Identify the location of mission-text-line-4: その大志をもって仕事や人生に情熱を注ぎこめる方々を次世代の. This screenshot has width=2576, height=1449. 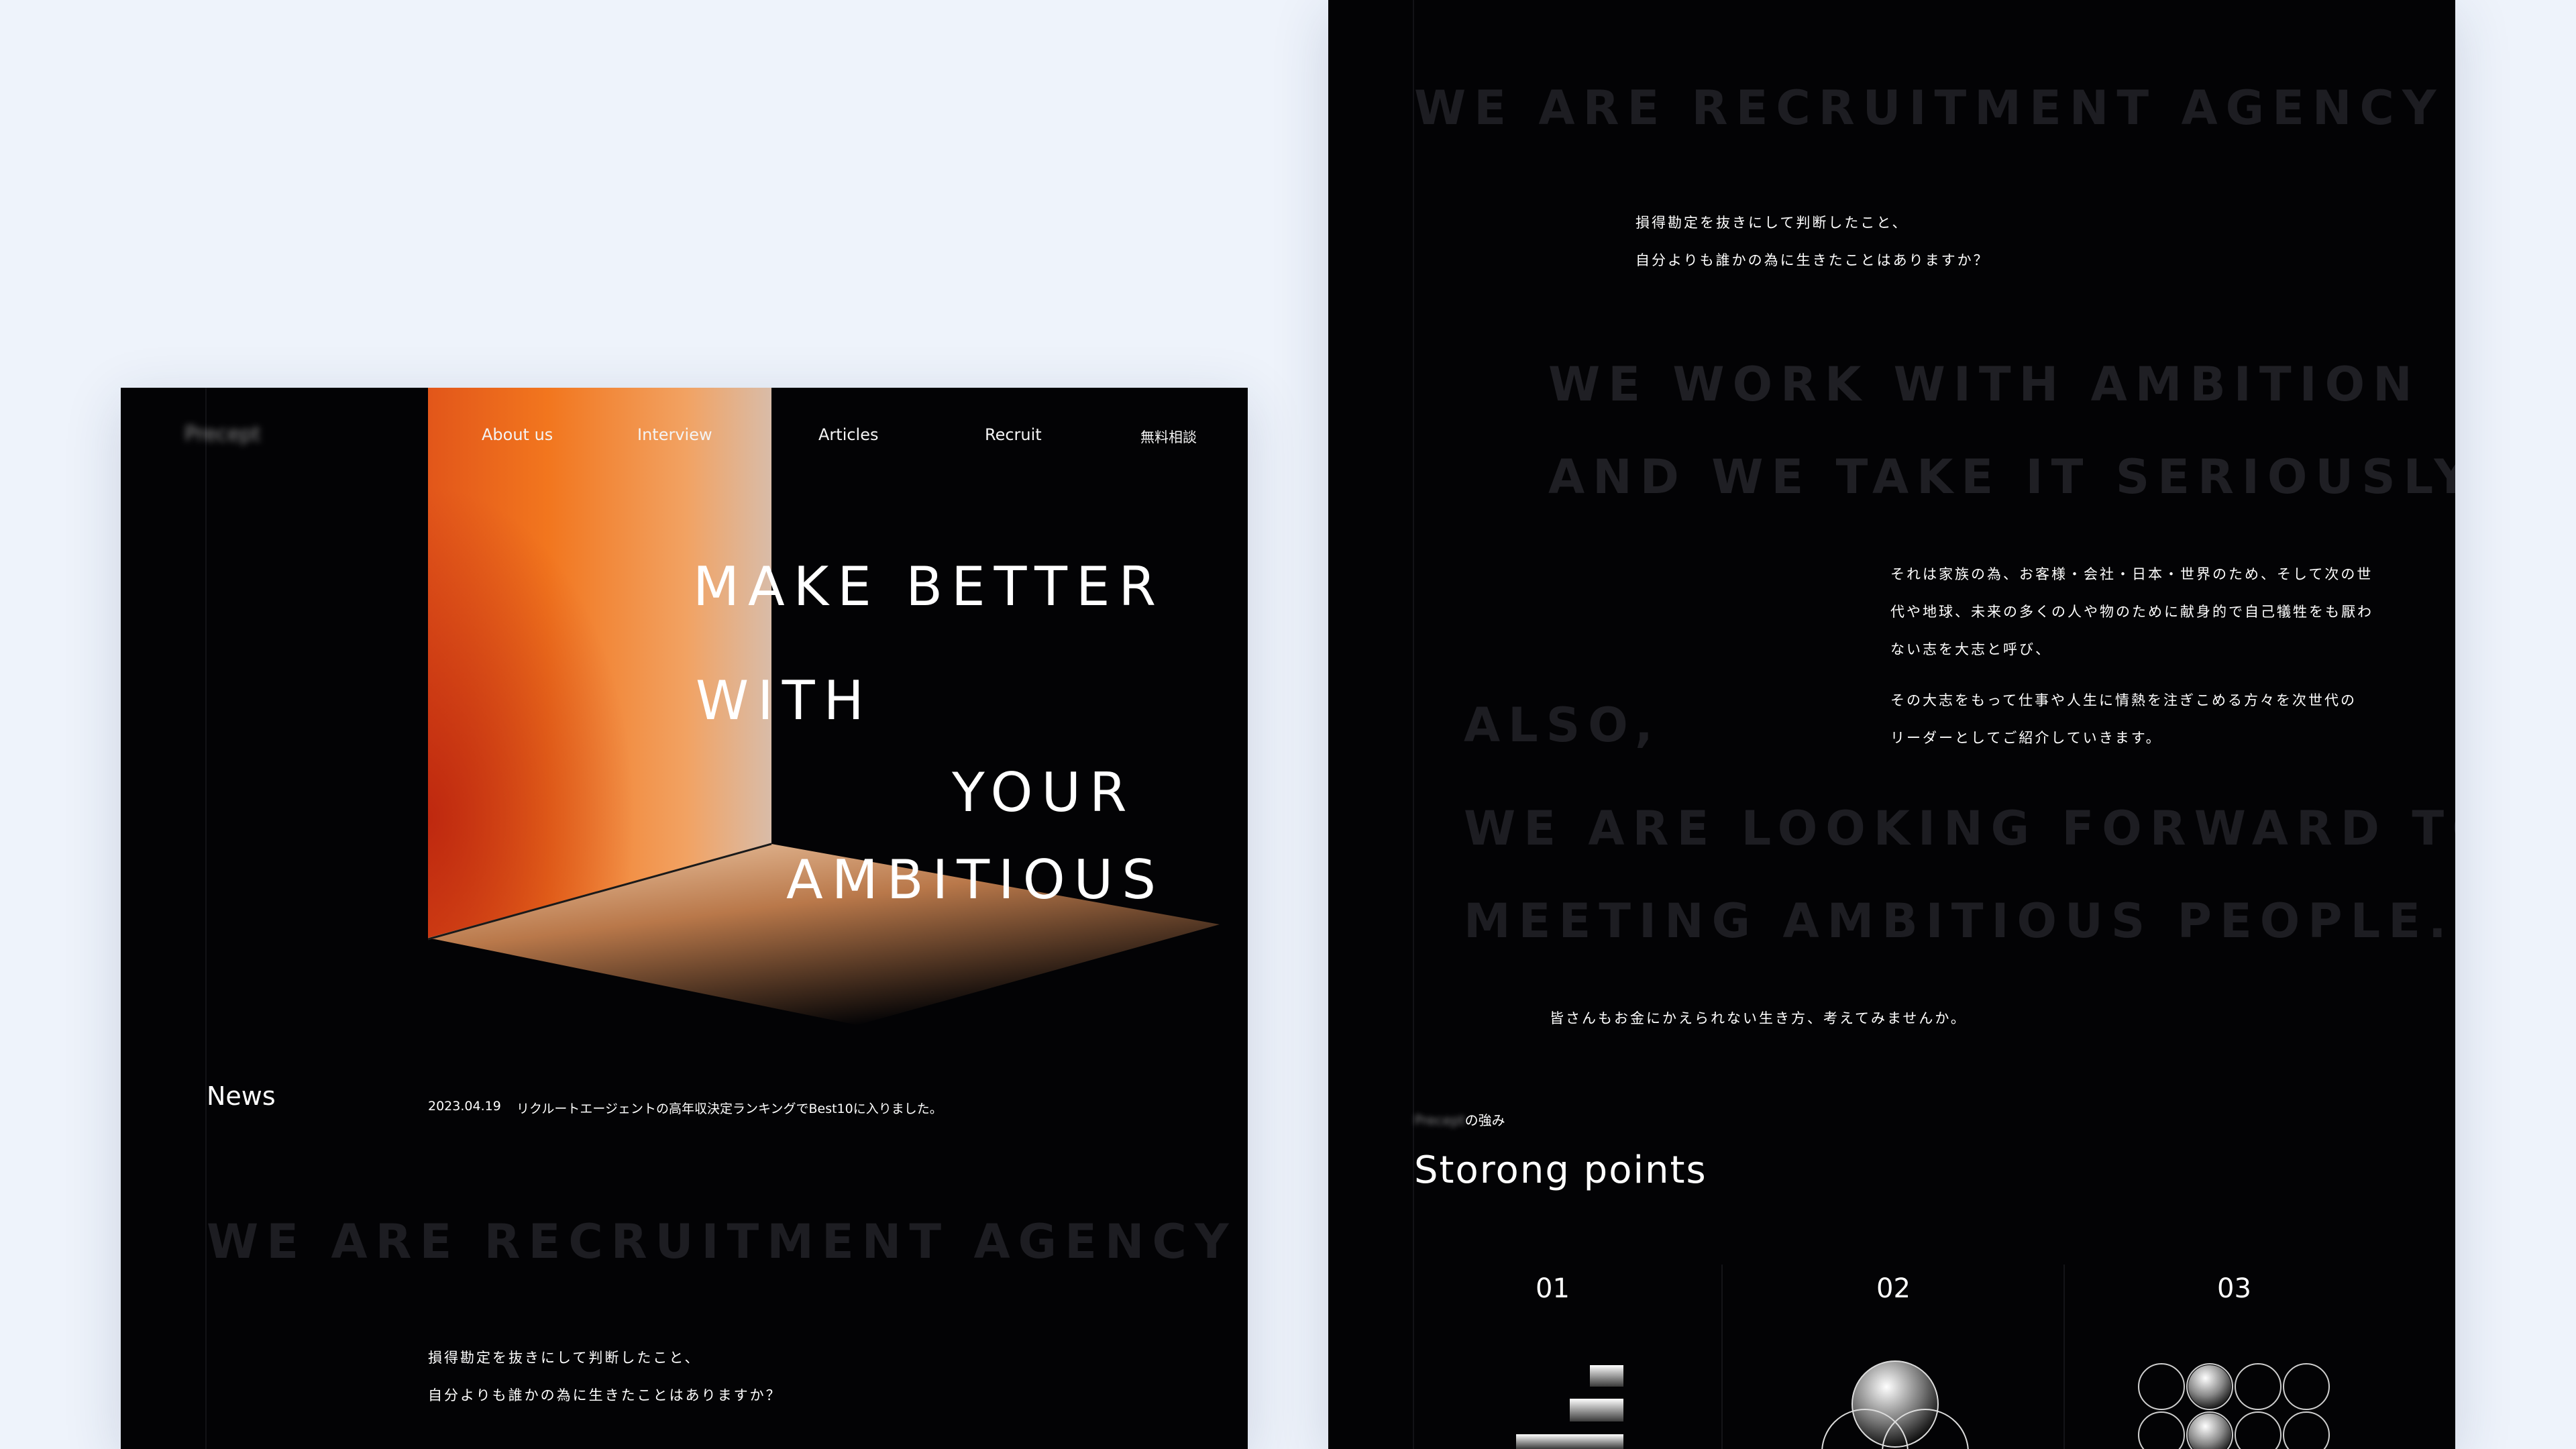
(2123, 700).